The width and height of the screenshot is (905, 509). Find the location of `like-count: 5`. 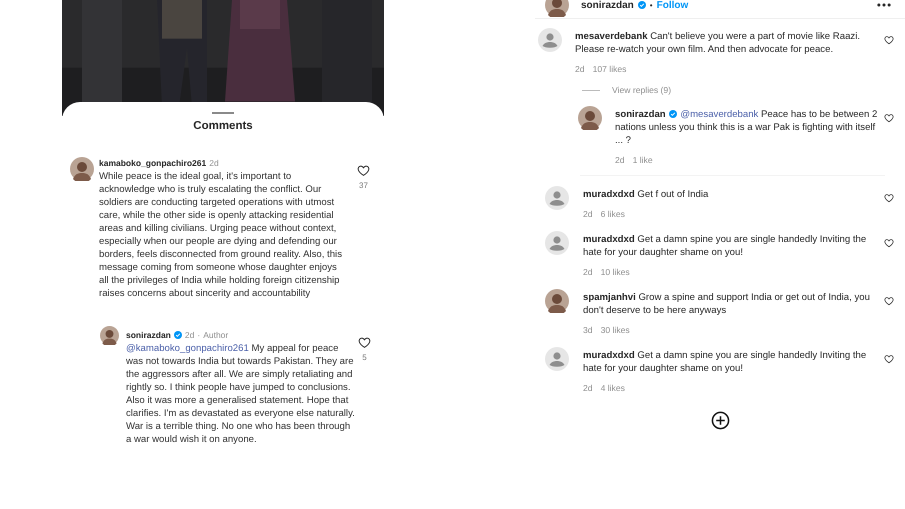

like-count: 5 is located at coordinates (364, 357).